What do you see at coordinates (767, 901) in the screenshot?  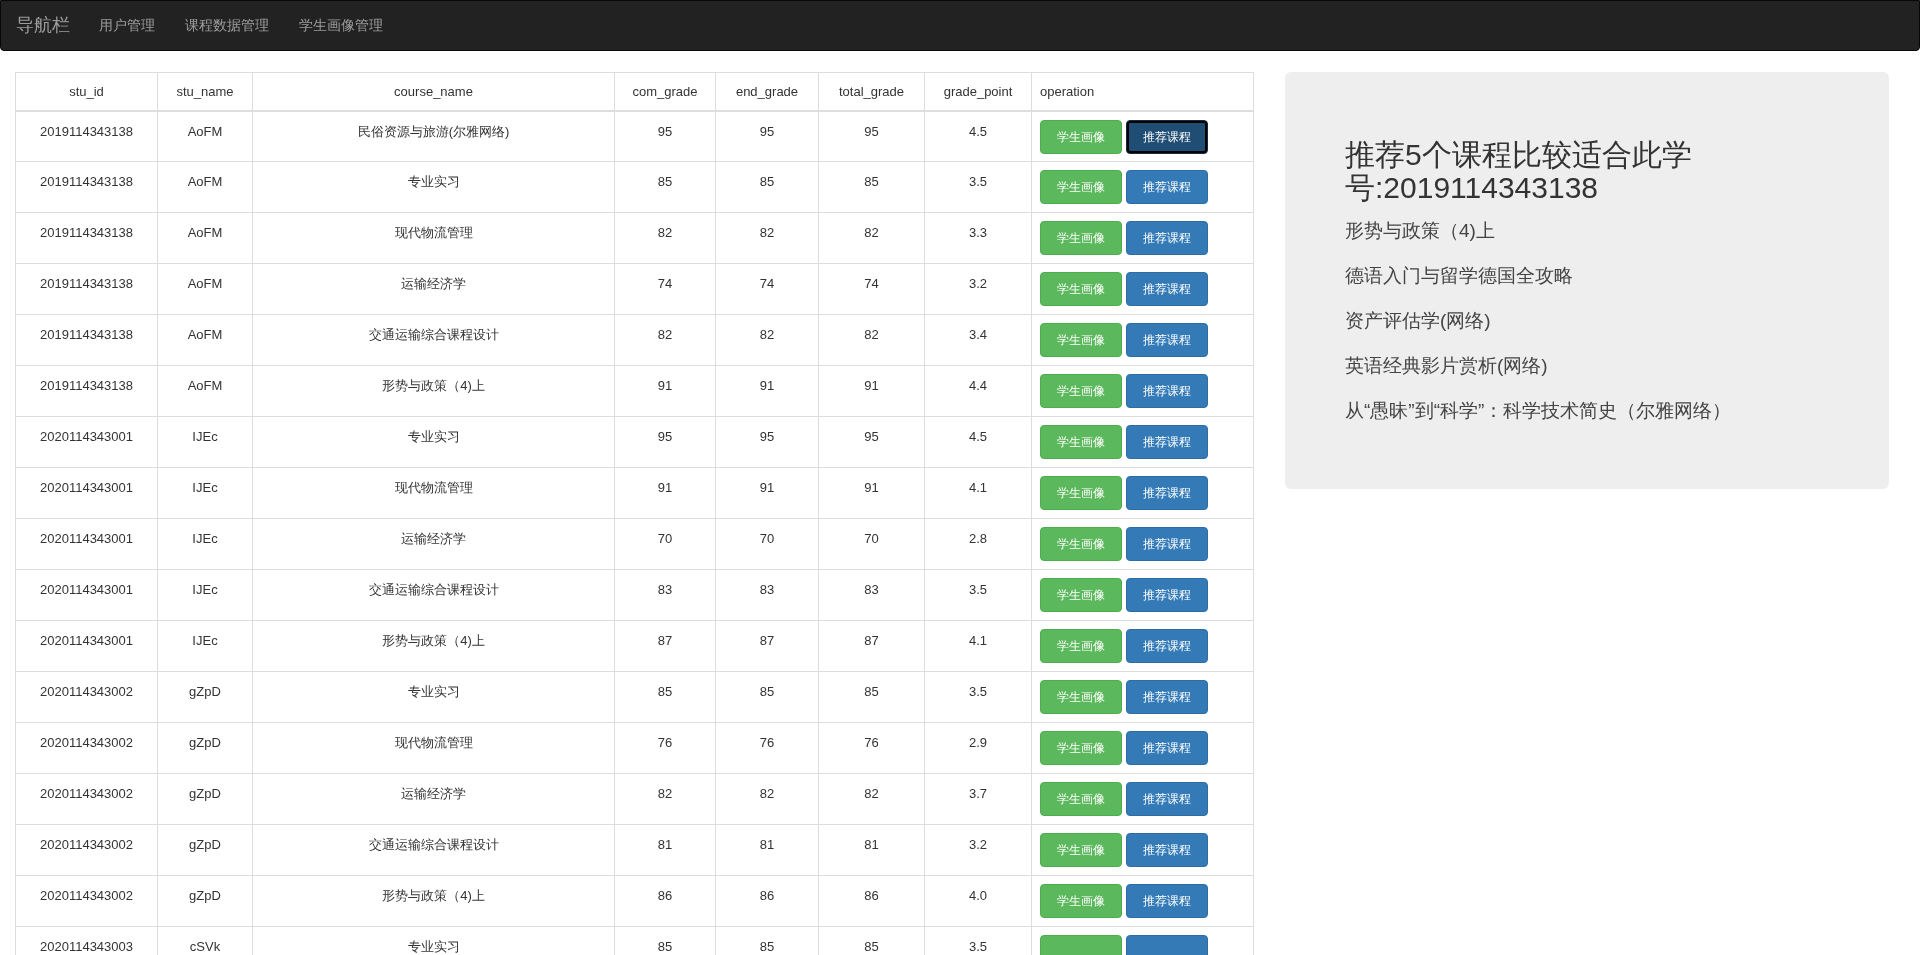 I see `table-cell: 86` at bounding box center [767, 901].